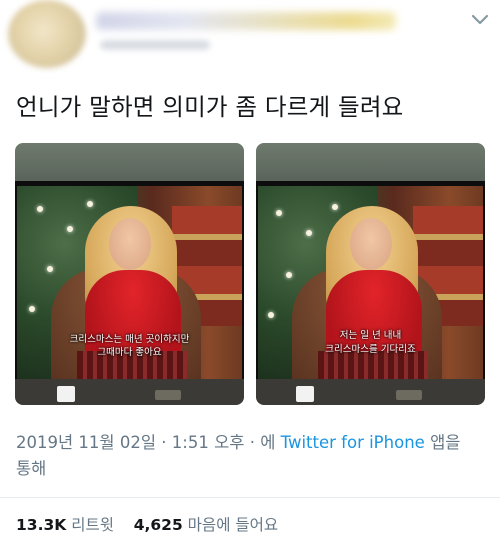  Describe the element at coordinates (480, 20) in the screenshot. I see `chevron-down-icon` at that location.